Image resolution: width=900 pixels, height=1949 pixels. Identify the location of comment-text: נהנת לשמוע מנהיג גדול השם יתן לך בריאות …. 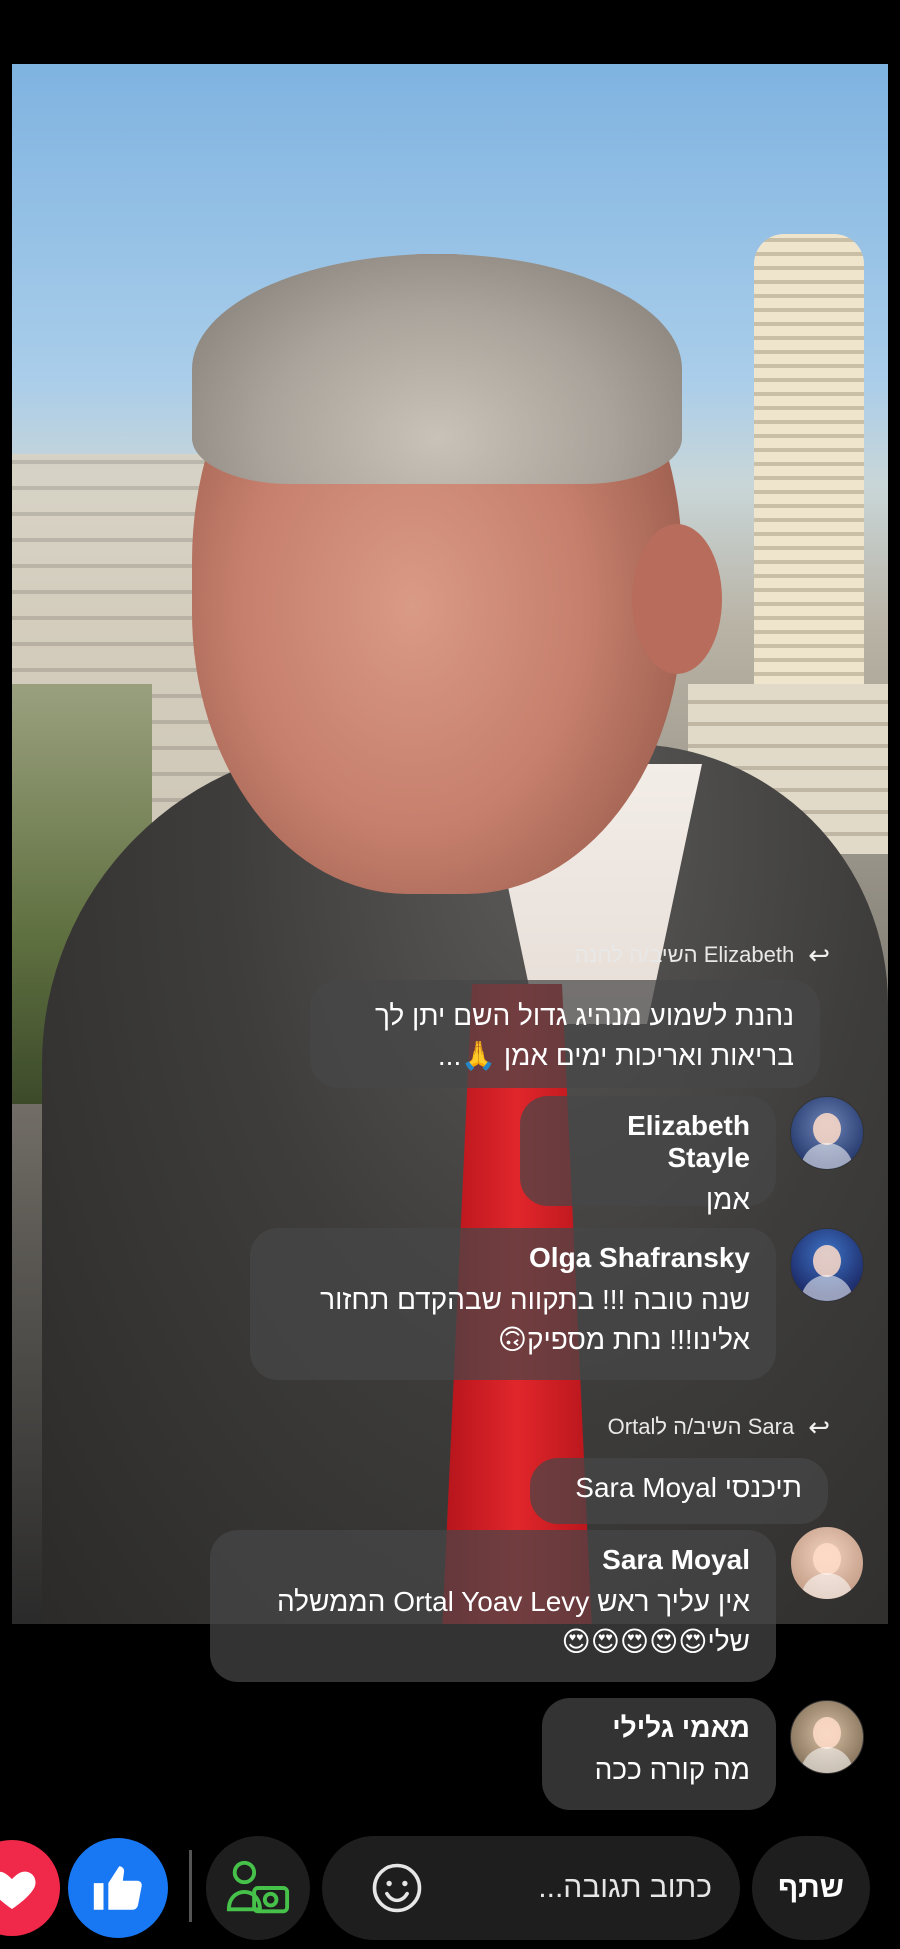
(584, 1035).